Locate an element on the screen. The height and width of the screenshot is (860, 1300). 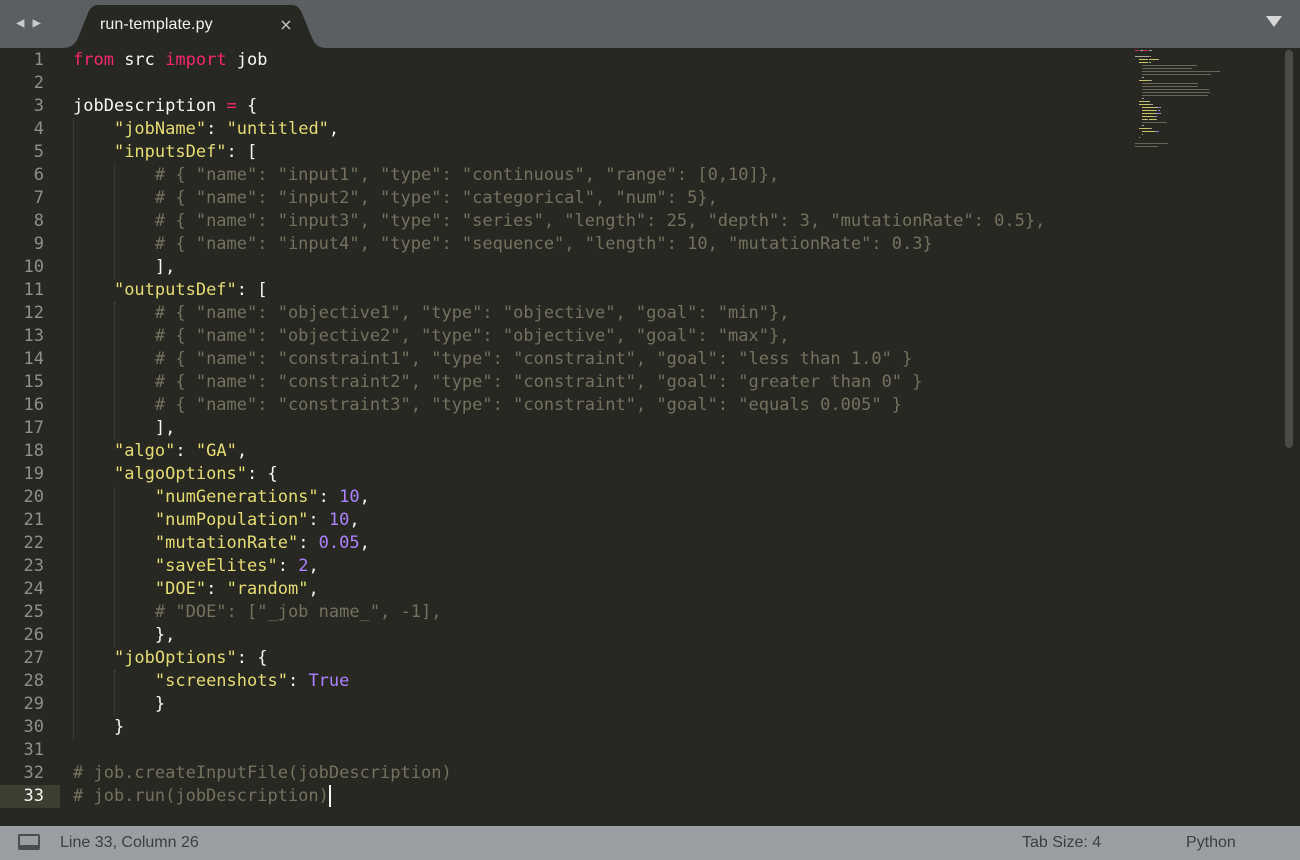
code-token: { is located at coordinates (247, 106).